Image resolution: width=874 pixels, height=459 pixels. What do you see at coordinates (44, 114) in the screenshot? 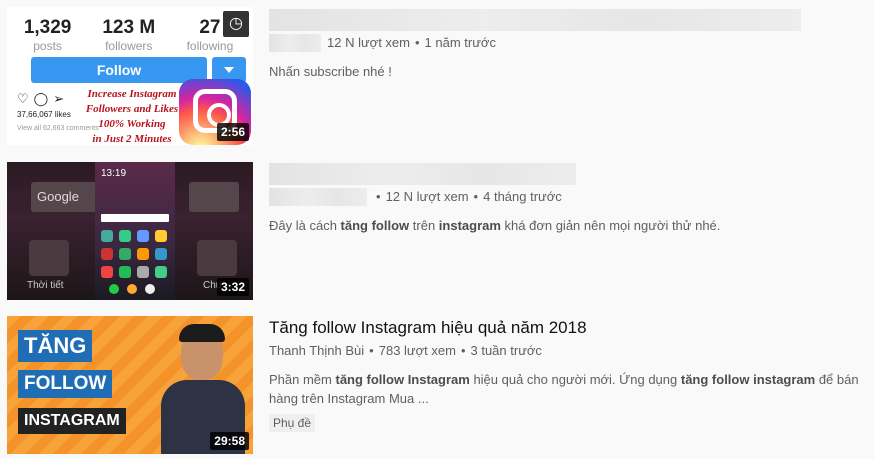
I see `likes-count: 37,66,067 likes` at bounding box center [44, 114].